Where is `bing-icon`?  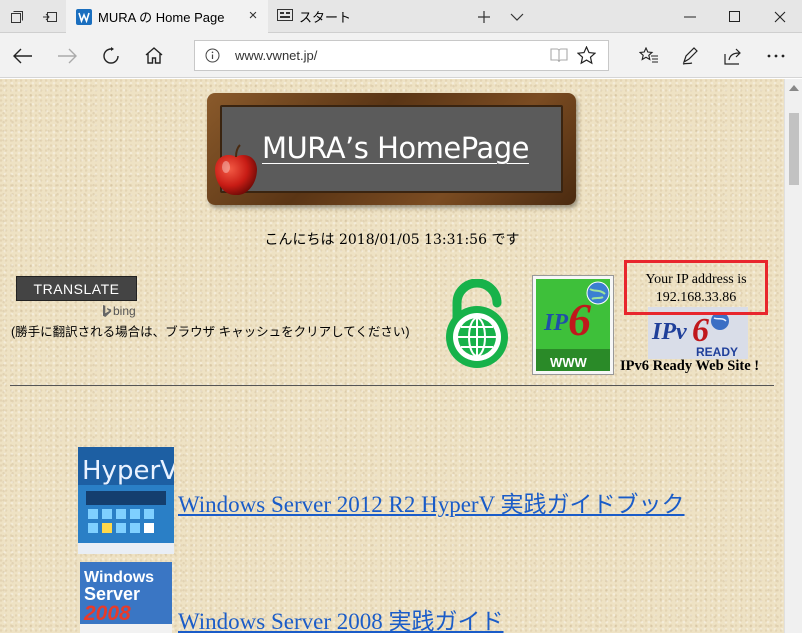 bing-icon is located at coordinates (107, 311).